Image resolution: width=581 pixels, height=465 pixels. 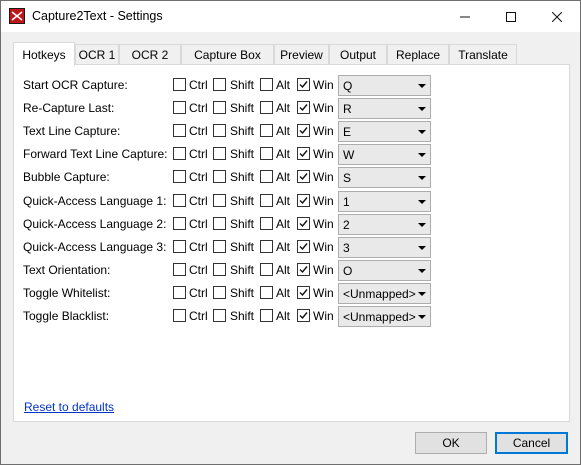 What do you see at coordinates (384, 270) in the screenshot?
I see `key-dropdown: O` at bounding box center [384, 270].